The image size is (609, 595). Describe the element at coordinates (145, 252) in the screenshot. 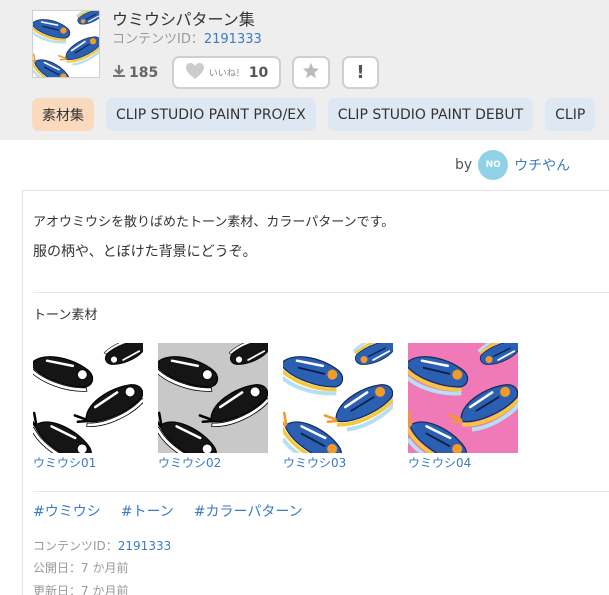

I see `description-line-2: 服の柄や、とぼけた背景にどうぞ。` at that location.